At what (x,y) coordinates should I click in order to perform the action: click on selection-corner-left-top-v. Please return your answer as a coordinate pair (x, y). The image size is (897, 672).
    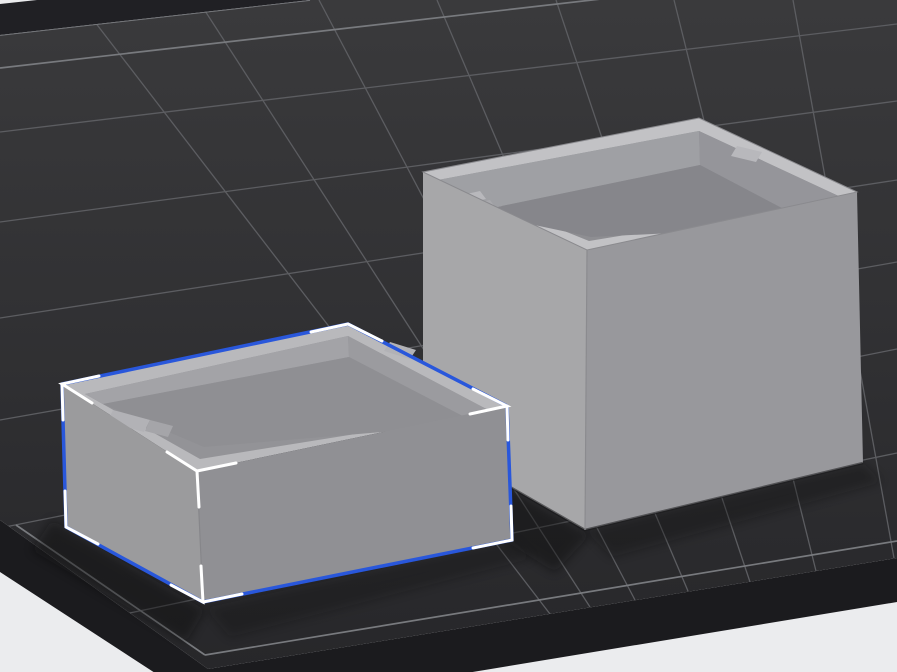
    Looking at the image, I should click on (62, 402).